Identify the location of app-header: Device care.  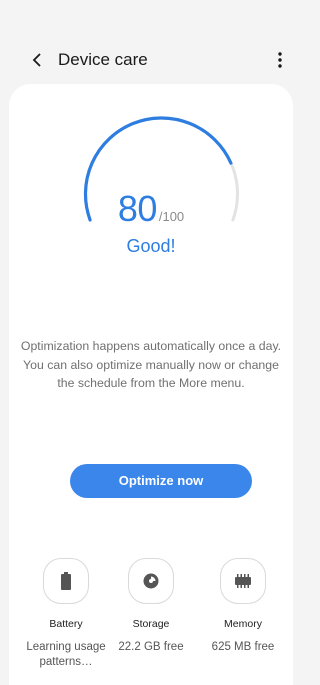
(151, 60).